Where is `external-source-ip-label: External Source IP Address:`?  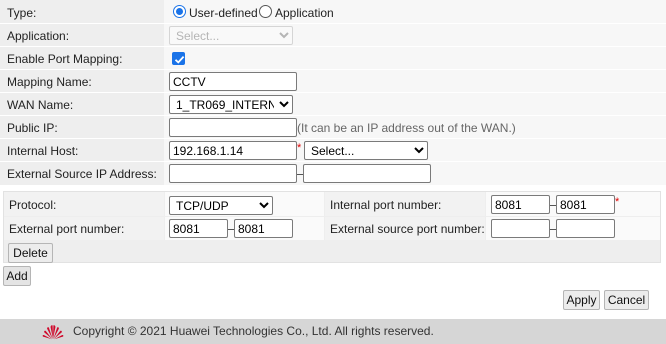
external-source-ip-label: External Source IP Address: is located at coordinates (82, 174).